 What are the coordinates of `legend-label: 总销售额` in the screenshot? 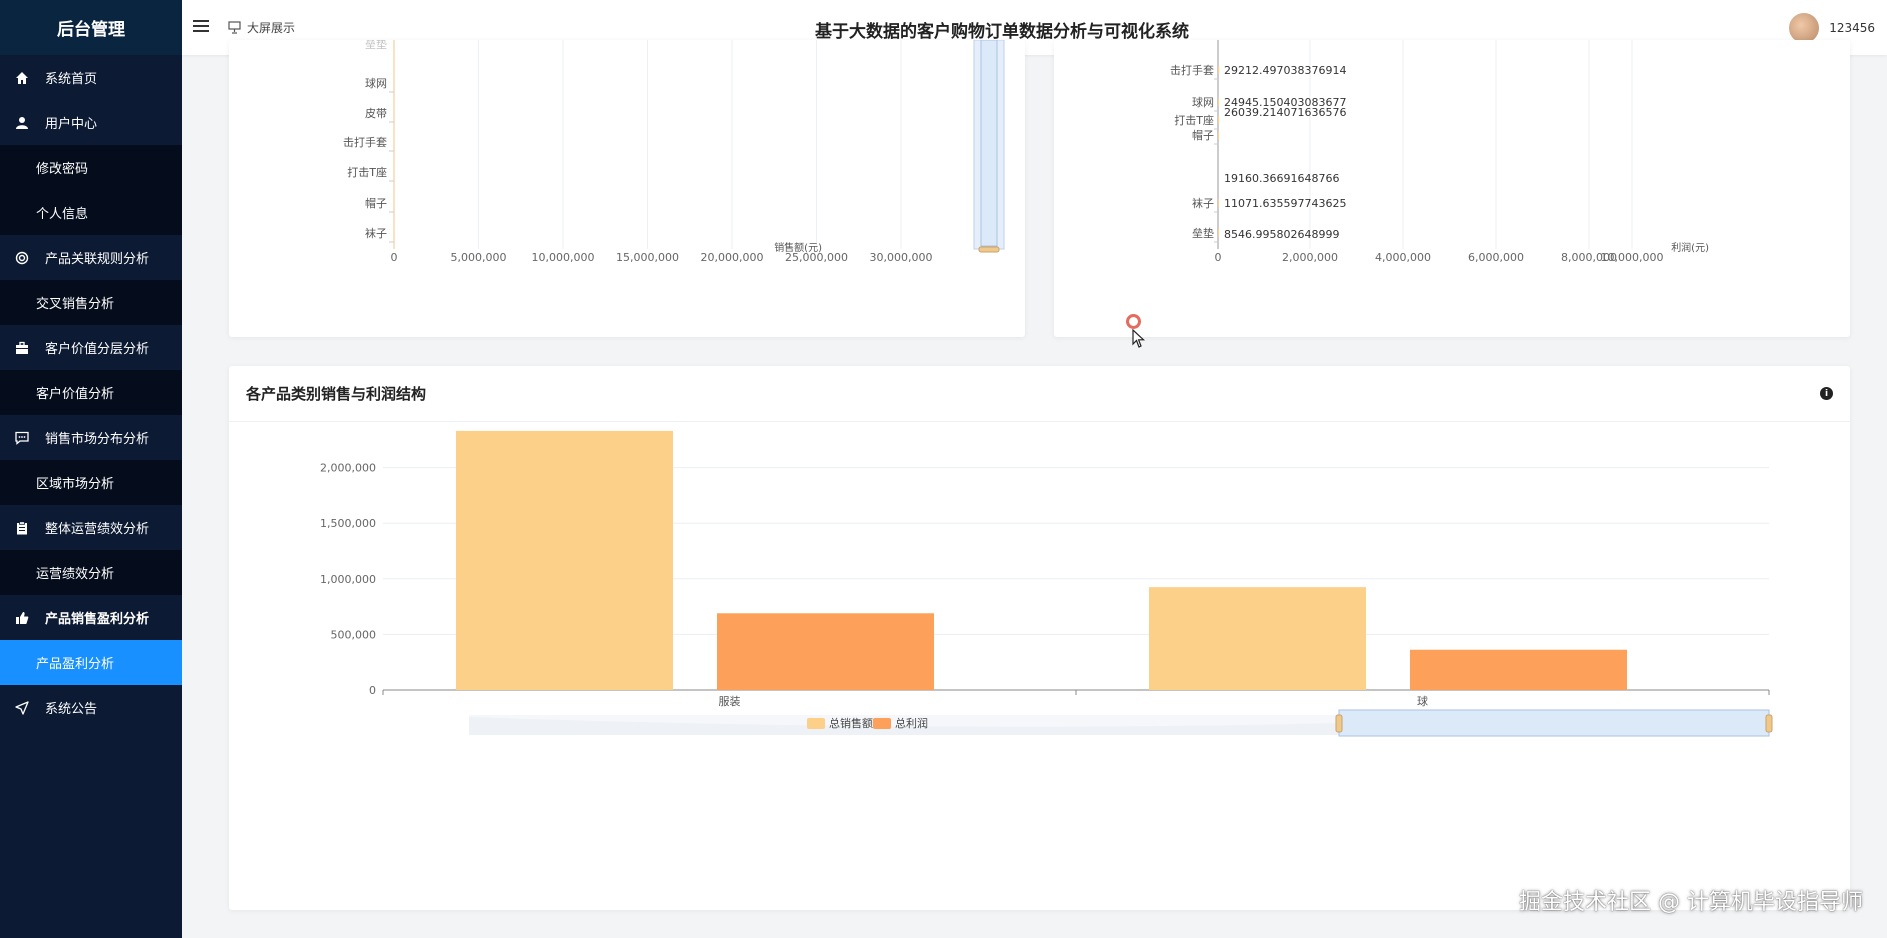 It's located at (851, 723).